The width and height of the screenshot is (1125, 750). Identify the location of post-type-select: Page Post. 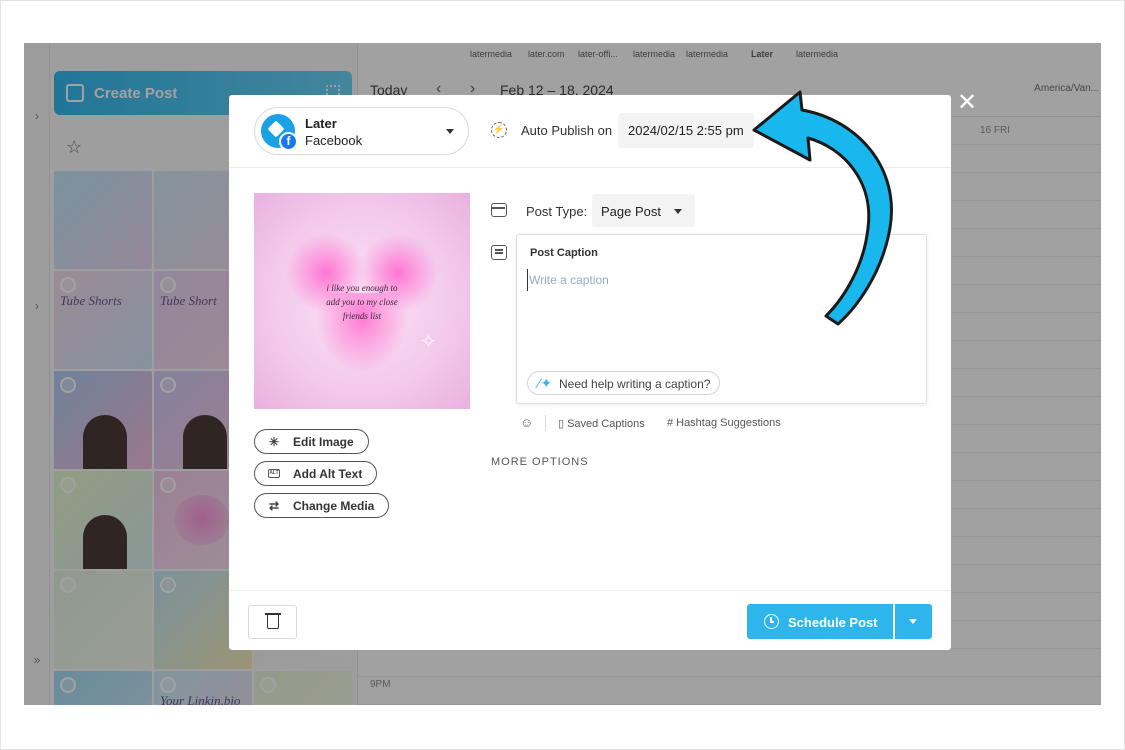
(643, 210).